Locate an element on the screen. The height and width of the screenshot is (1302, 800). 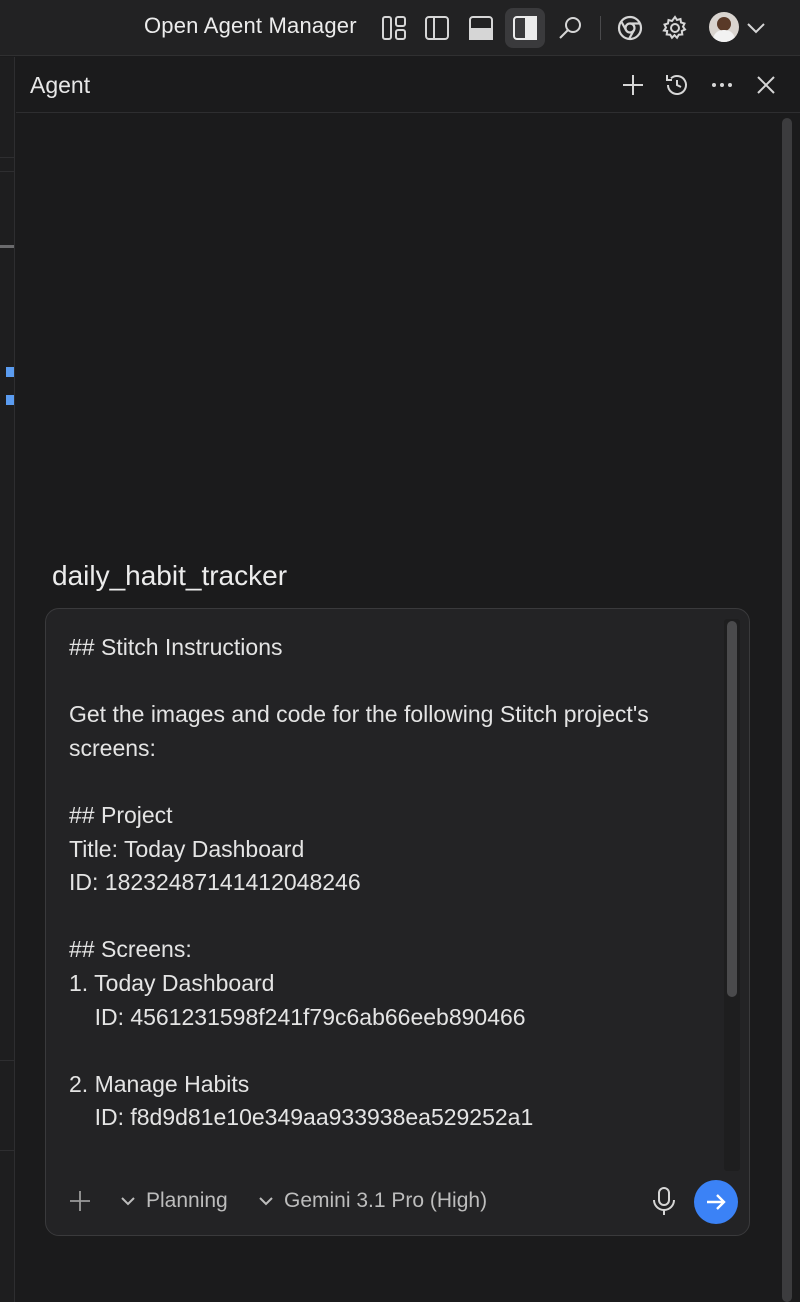
sidebar-left-icon is located at coordinates (437, 28).